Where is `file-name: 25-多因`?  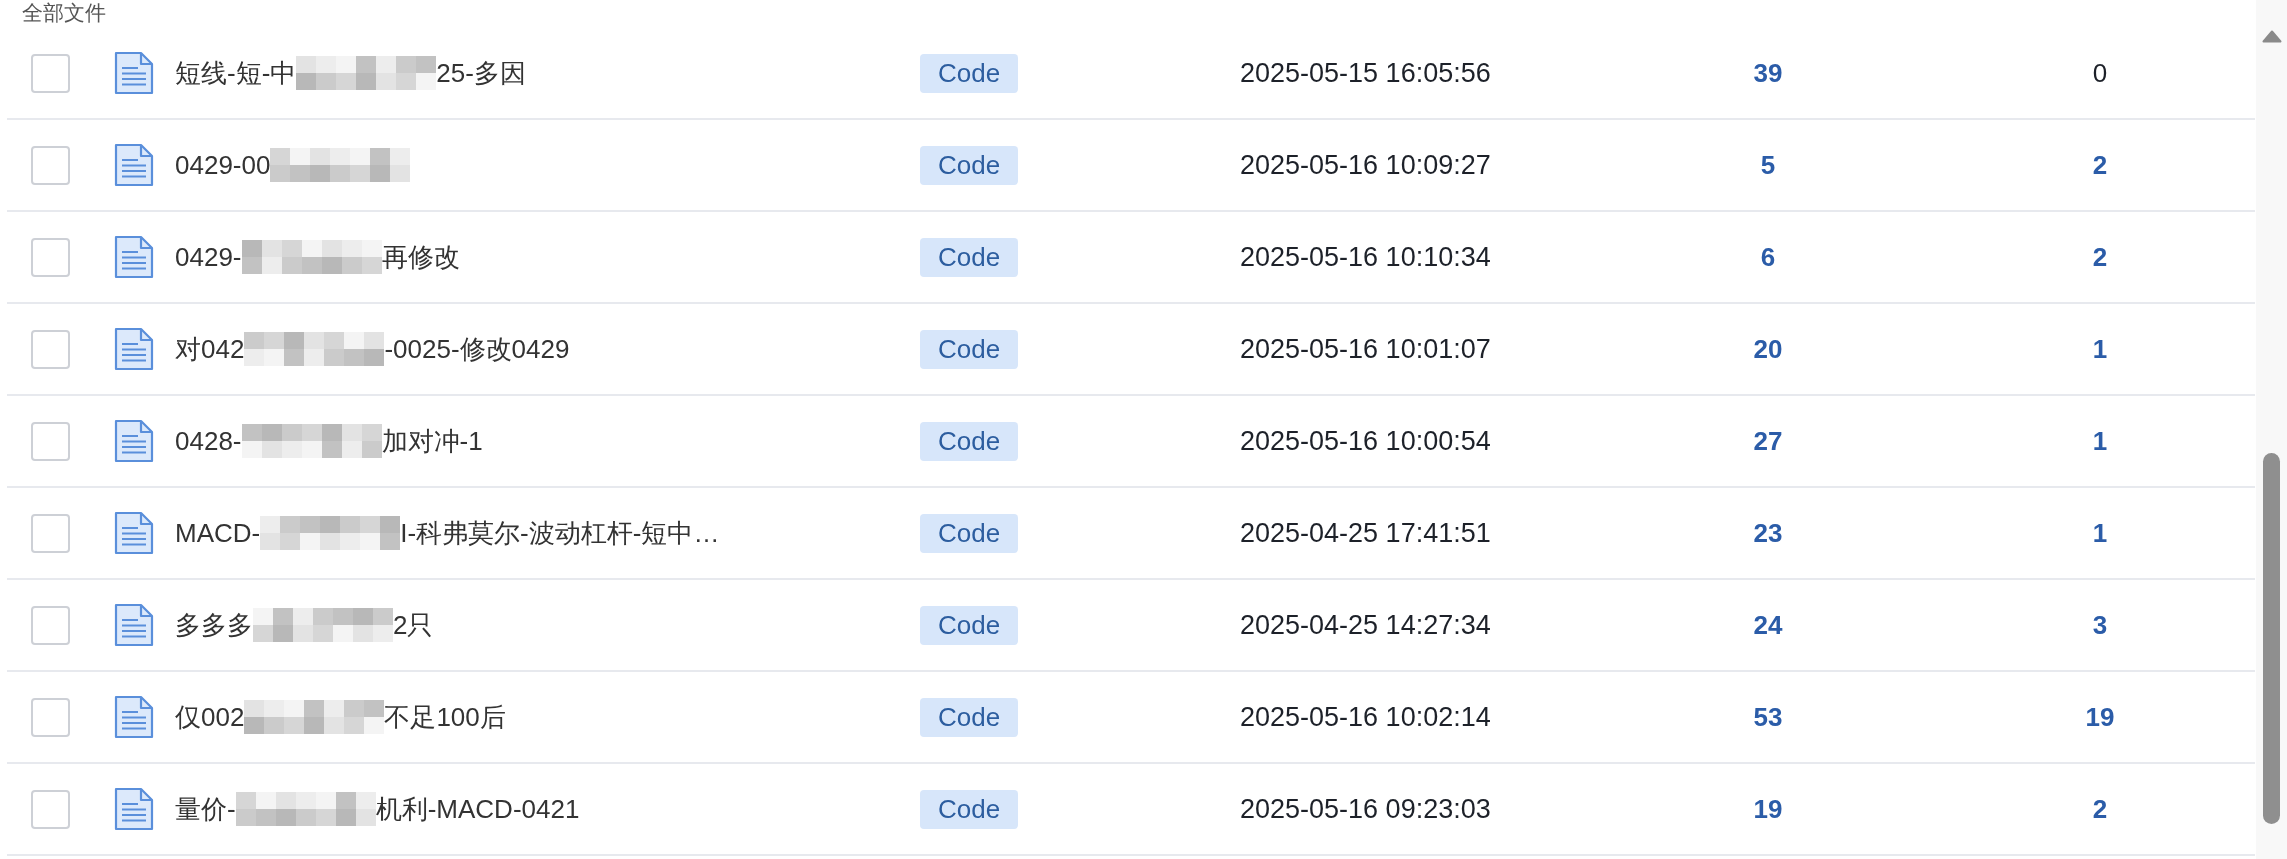 file-name: 25-多因 is located at coordinates (481, 73).